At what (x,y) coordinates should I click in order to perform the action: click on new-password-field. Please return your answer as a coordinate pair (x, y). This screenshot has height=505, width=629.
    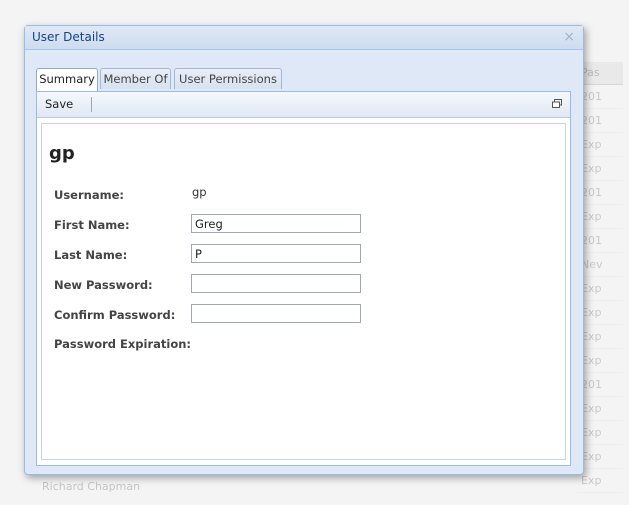
    Looking at the image, I should click on (276, 283).